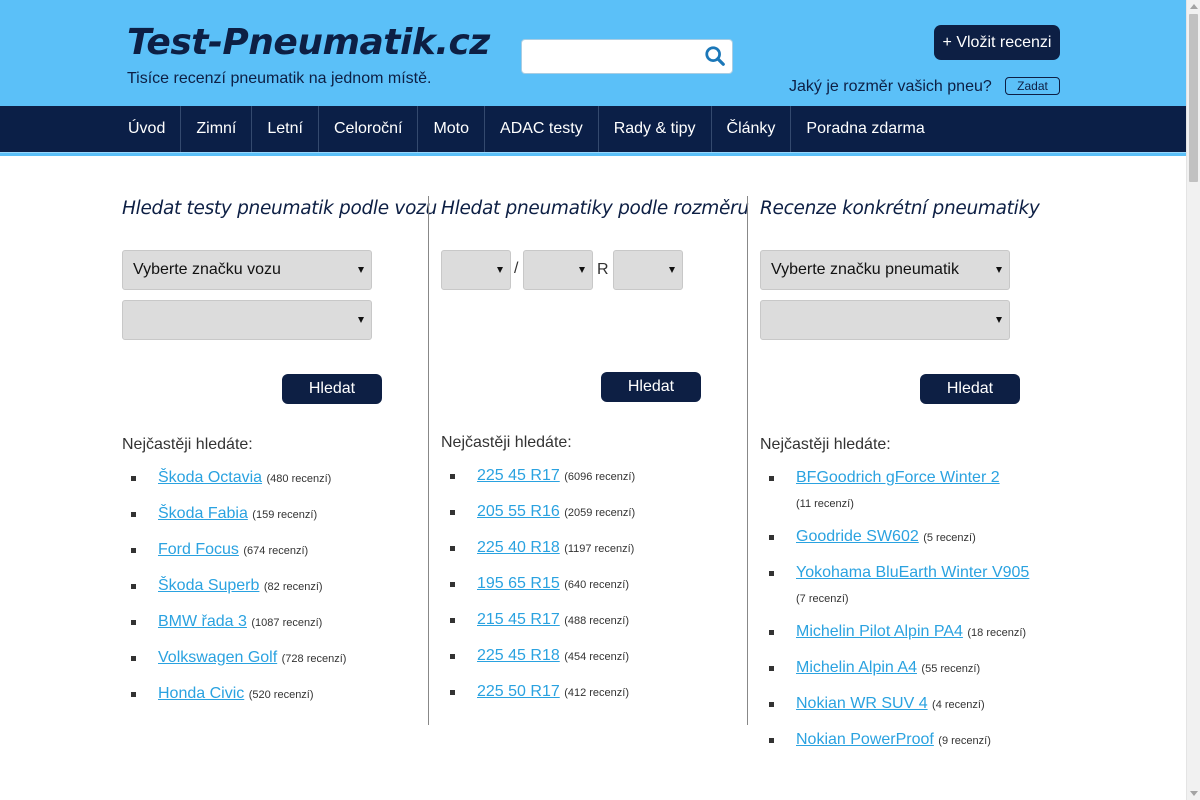 This screenshot has height=800, width=1200. I want to click on review-count: (674 recenzí), so click(276, 551).